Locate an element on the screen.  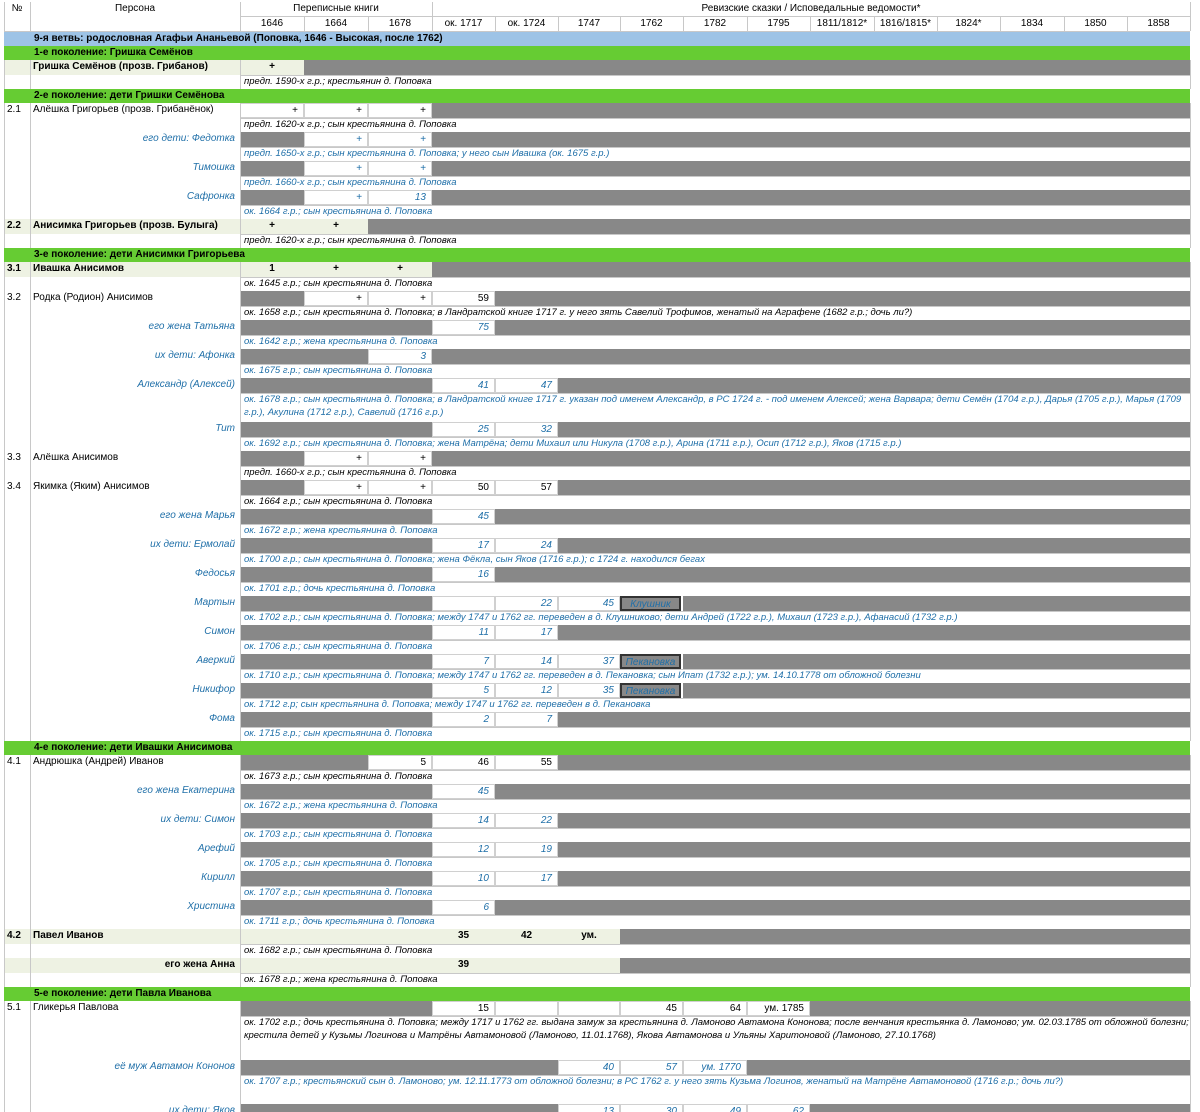
census-cell: 30 is located at coordinates (651, 1108).